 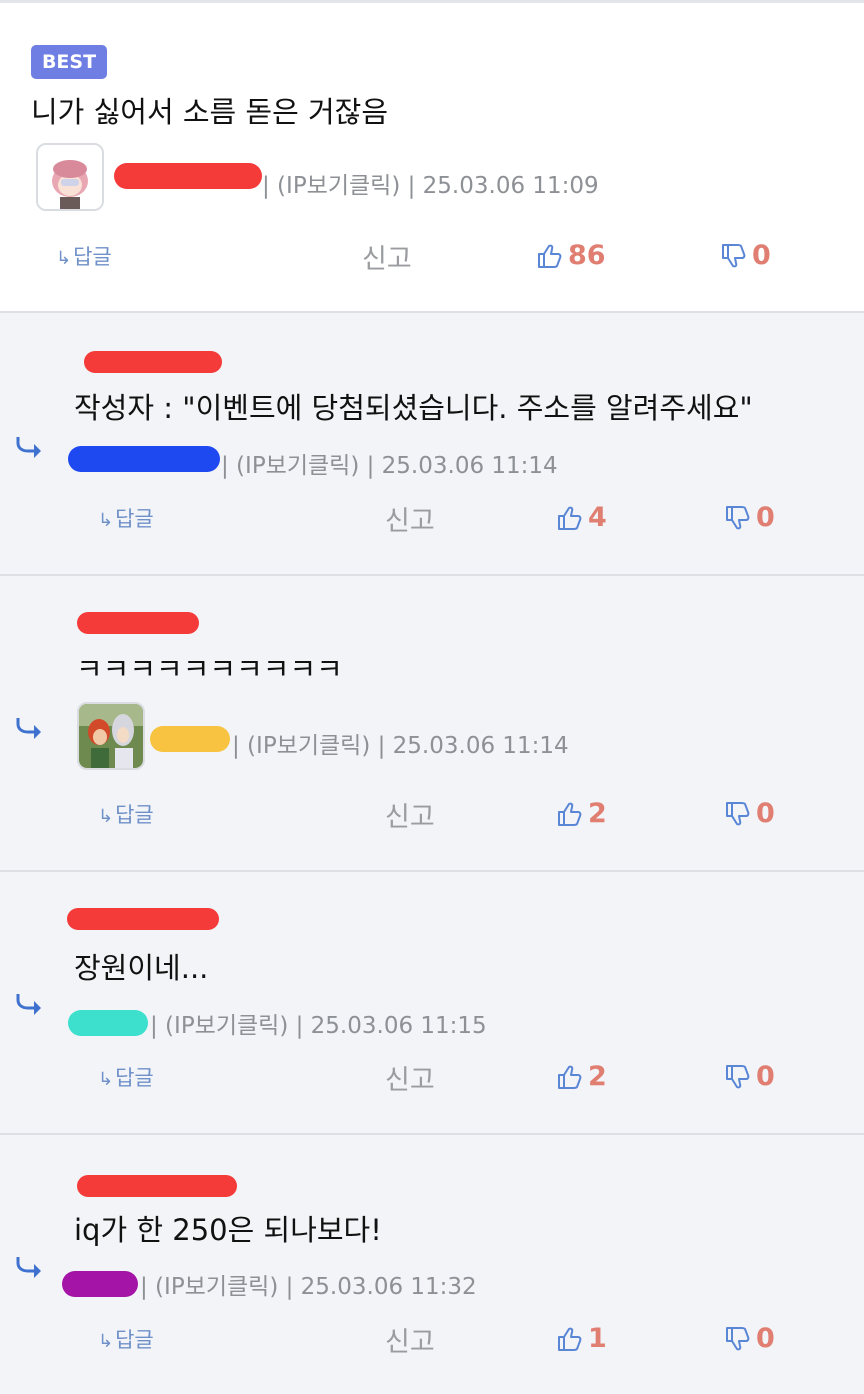 I want to click on comment-actions: ↳답글 신고 86 0, so click(x=432, y=256).